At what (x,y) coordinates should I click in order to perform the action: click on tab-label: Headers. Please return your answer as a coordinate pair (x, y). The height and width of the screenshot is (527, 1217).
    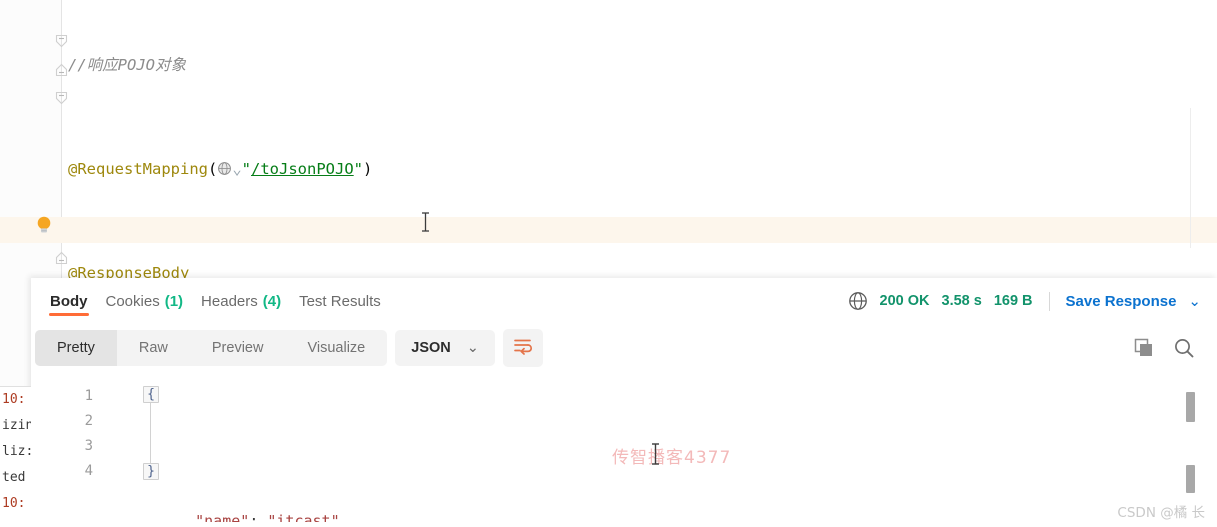
    Looking at the image, I should click on (229, 301).